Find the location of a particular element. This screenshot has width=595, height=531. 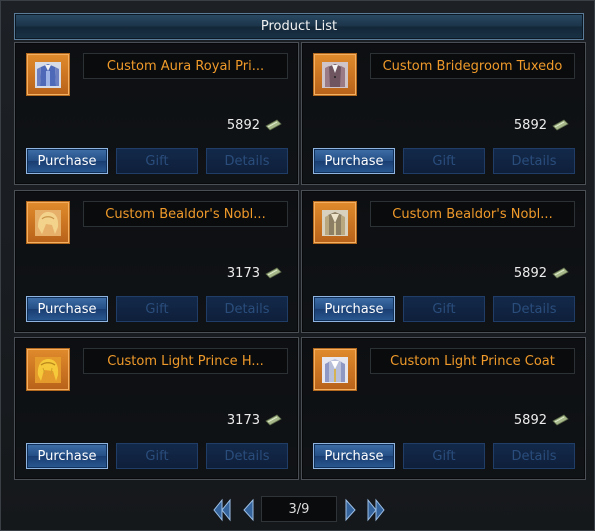

noble-coat-icon is located at coordinates (335, 223).